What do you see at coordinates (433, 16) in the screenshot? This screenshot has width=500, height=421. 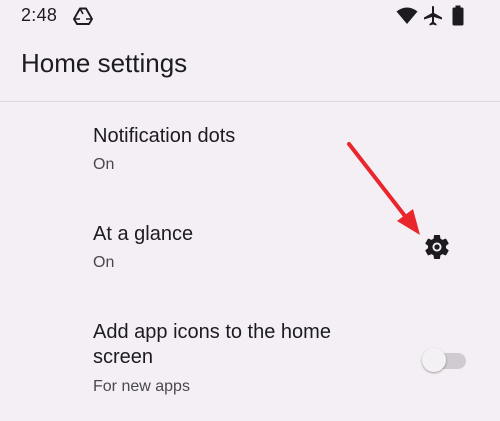 I see `airplane-mode-icon` at bounding box center [433, 16].